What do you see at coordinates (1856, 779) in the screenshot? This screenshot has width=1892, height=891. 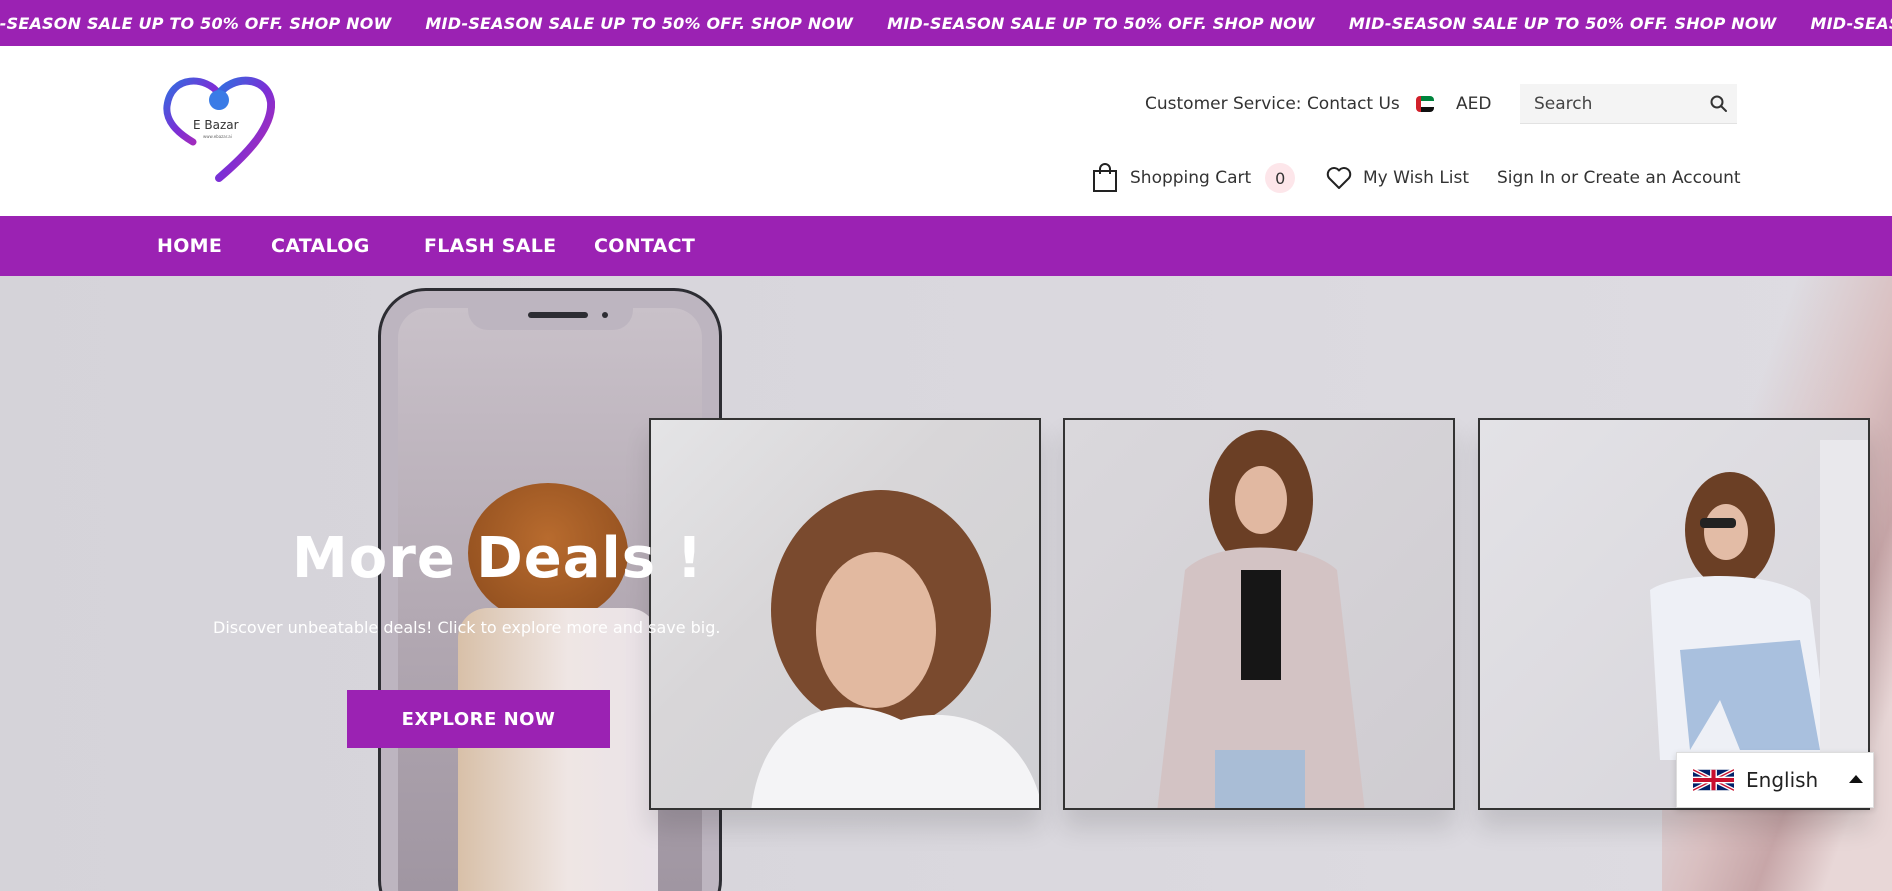 I see `caret-up-icon` at bounding box center [1856, 779].